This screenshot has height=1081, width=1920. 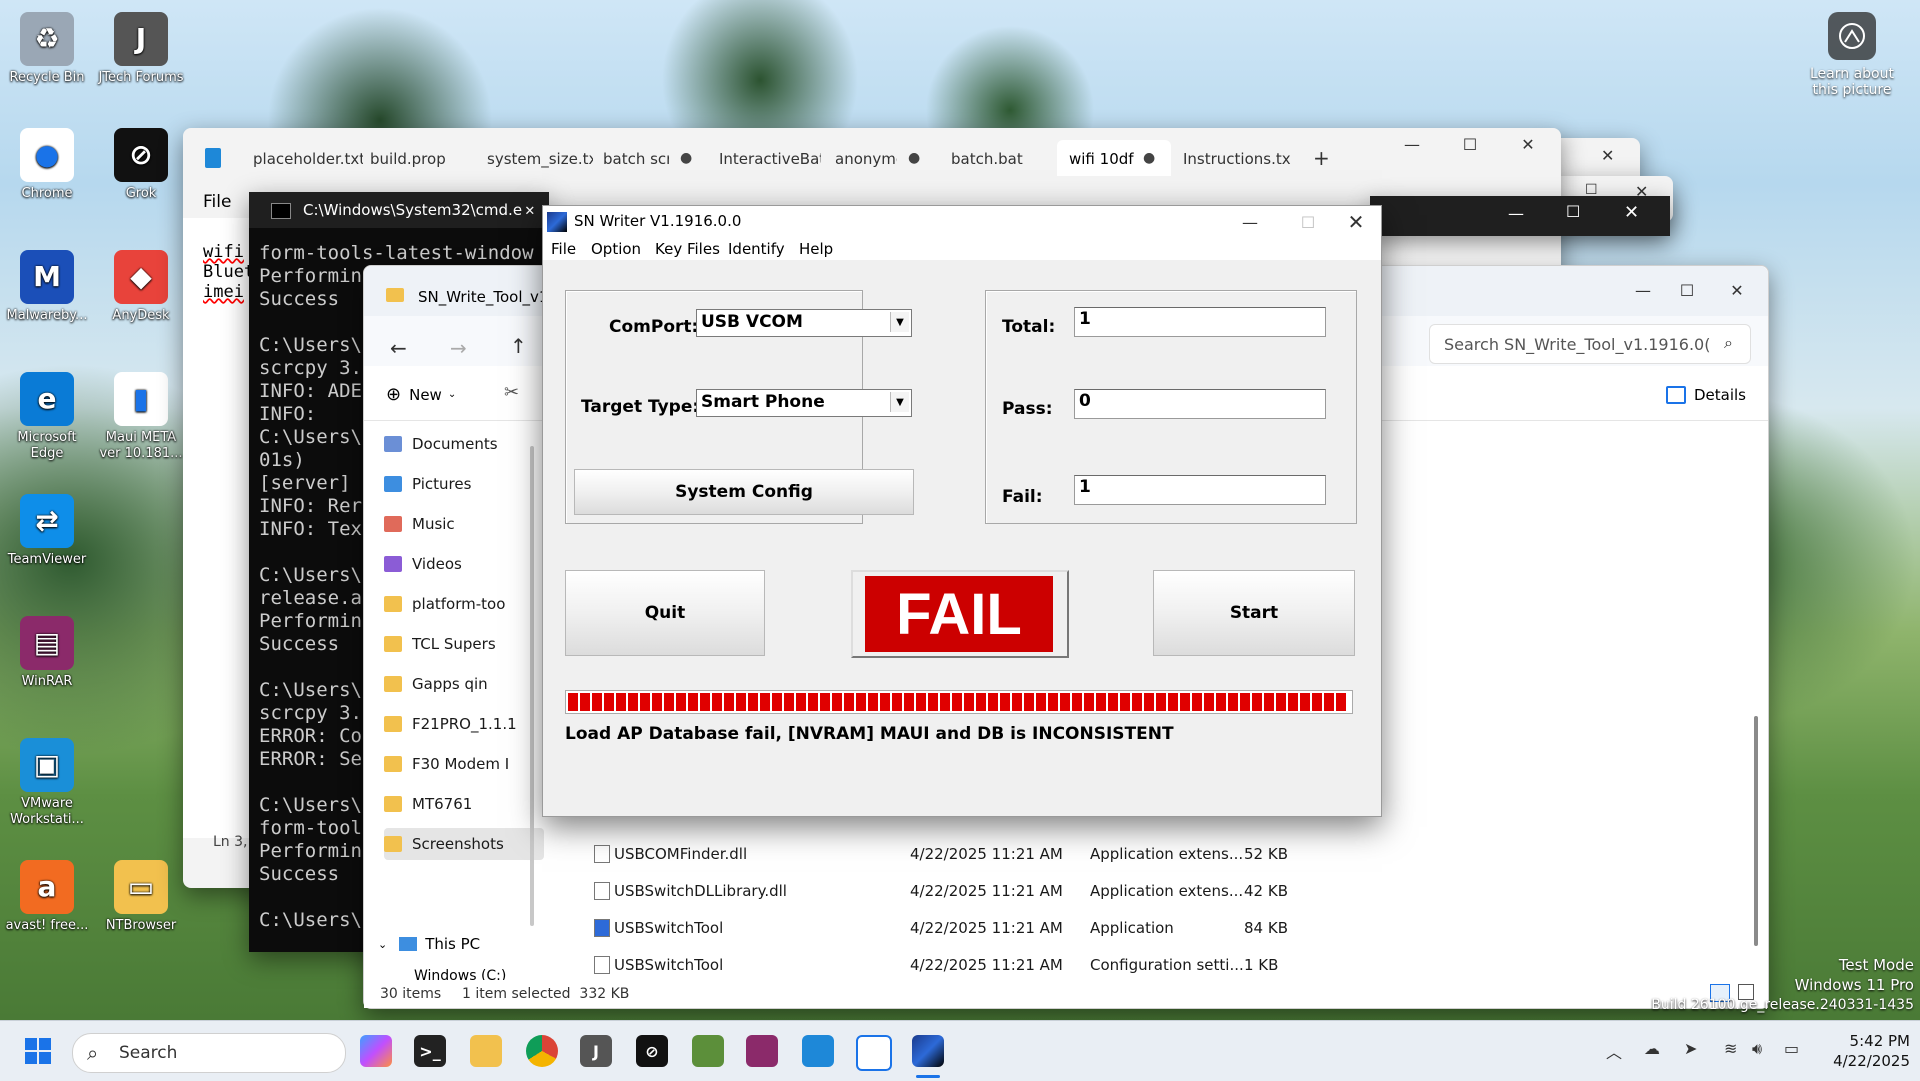 What do you see at coordinates (308, 161) in the screenshot?
I see `tab-placeholder: placeholder.txt` at bounding box center [308, 161].